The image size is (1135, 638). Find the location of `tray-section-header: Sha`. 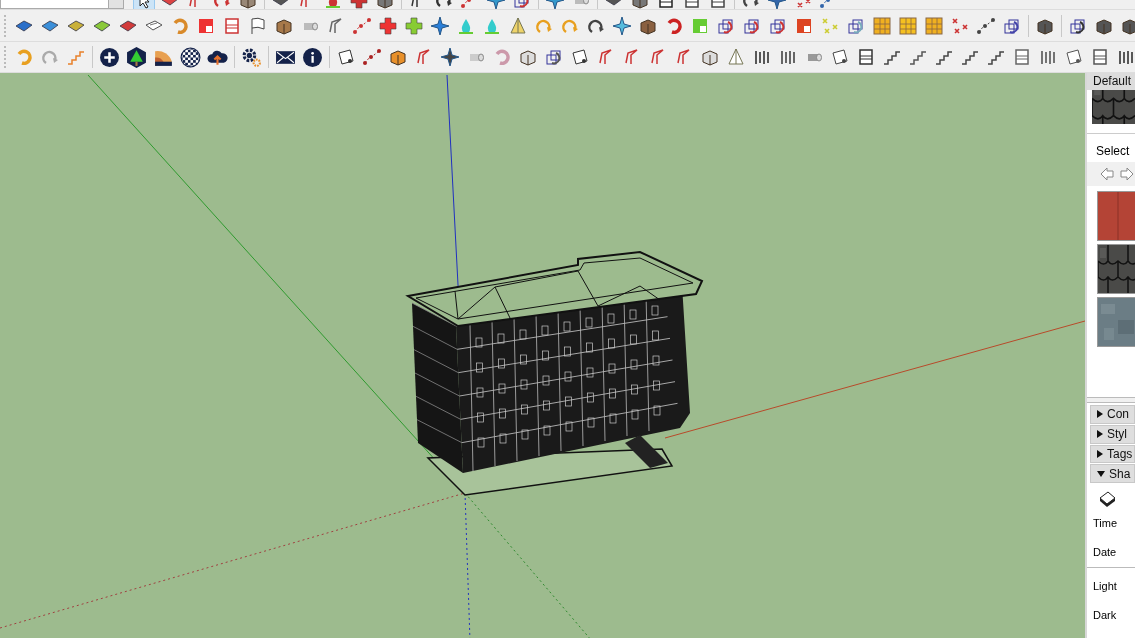

tray-section-header: Sha is located at coordinates (1112, 474).